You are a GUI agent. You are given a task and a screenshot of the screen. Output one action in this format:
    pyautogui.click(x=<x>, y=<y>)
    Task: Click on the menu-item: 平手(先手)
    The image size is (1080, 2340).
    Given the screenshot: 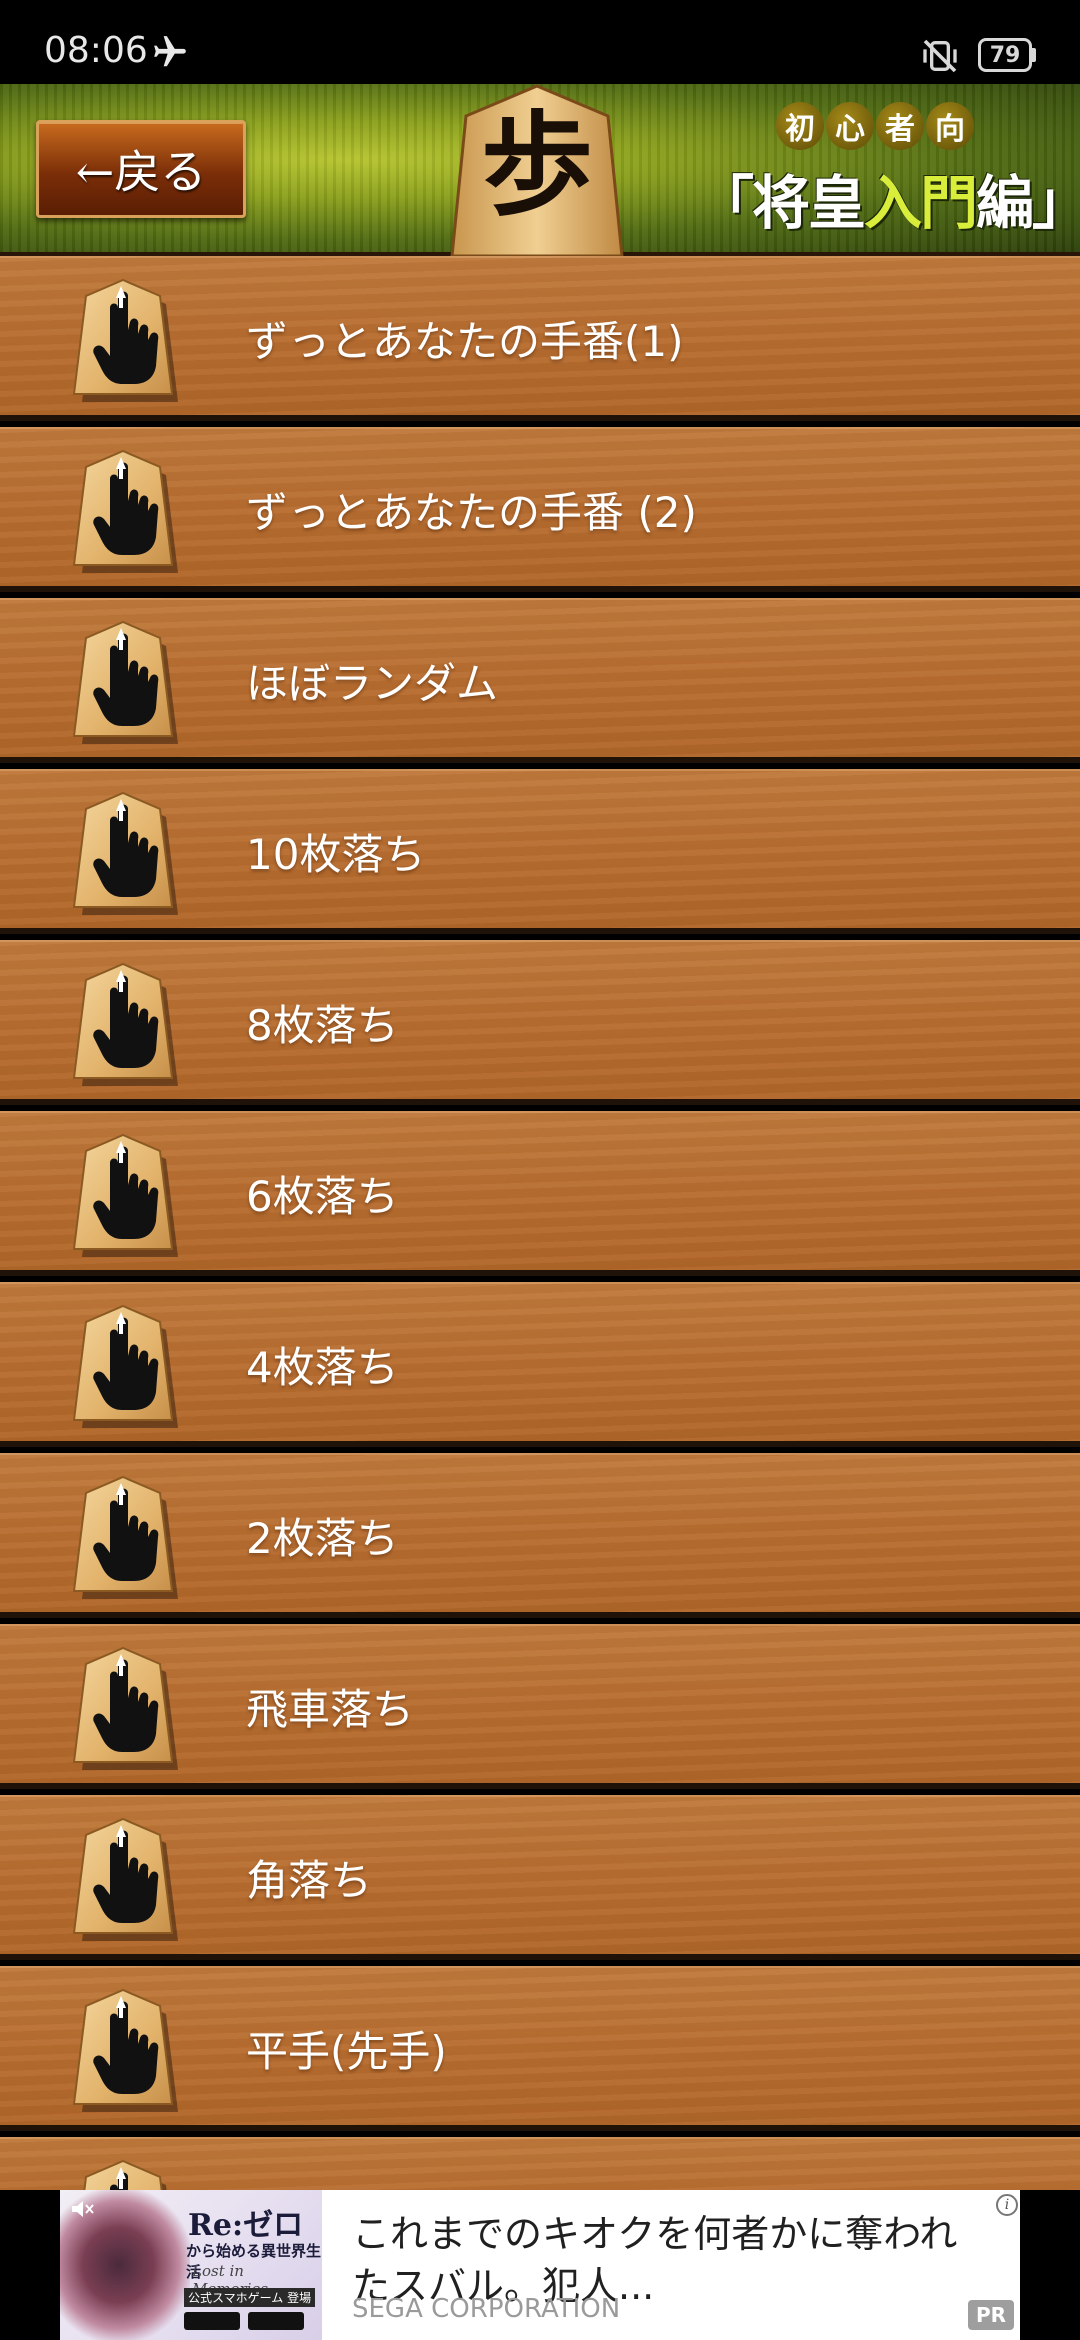 What is the action you would take?
    pyautogui.click(x=540, y=2048)
    